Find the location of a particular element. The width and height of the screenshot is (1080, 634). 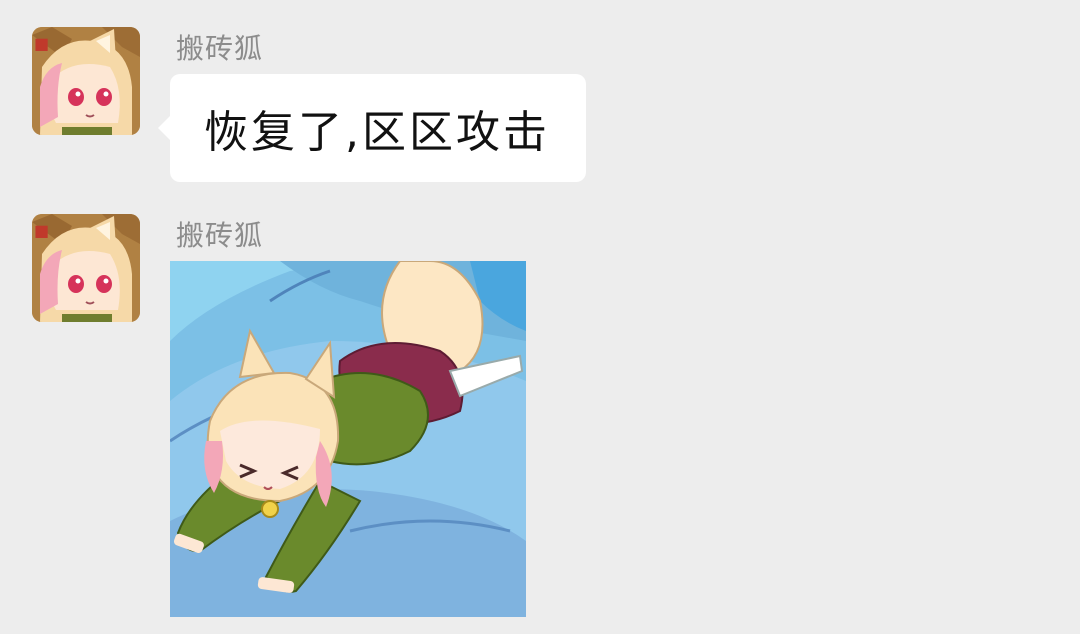

message-text: 恢复了,区区攻击 is located at coordinates (377, 132).